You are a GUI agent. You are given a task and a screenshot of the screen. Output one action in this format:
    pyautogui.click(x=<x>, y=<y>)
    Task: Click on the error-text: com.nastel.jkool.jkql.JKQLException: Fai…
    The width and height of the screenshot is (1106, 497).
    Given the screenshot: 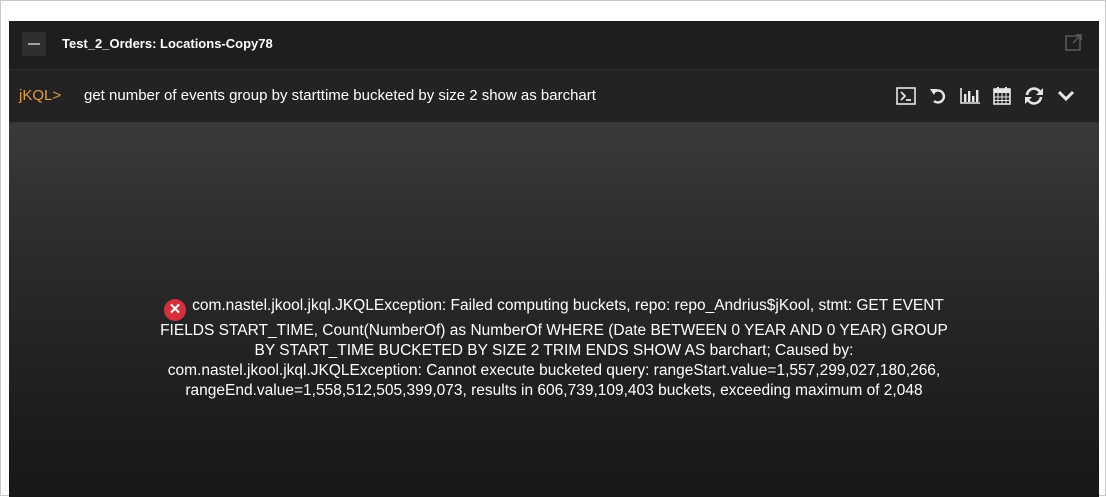 What is the action you would take?
    pyautogui.click(x=568, y=305)
    